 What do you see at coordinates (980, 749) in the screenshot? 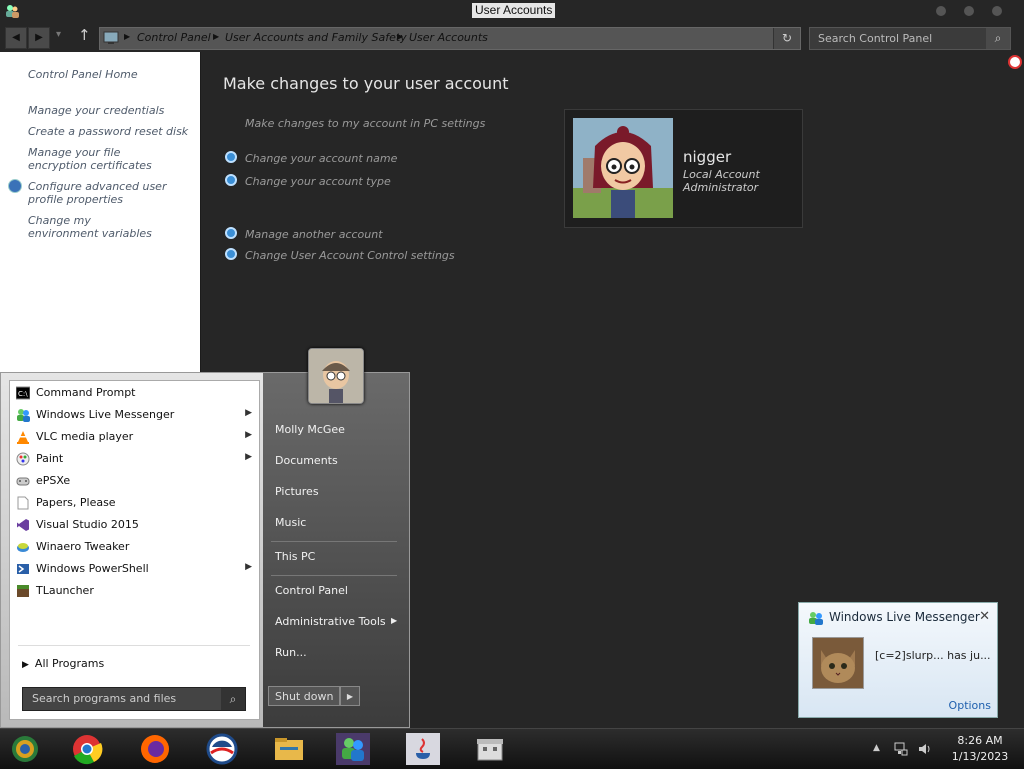
I see `system-clock: 8:26 AM 1/13/2023` at bounding box center [980, 749].